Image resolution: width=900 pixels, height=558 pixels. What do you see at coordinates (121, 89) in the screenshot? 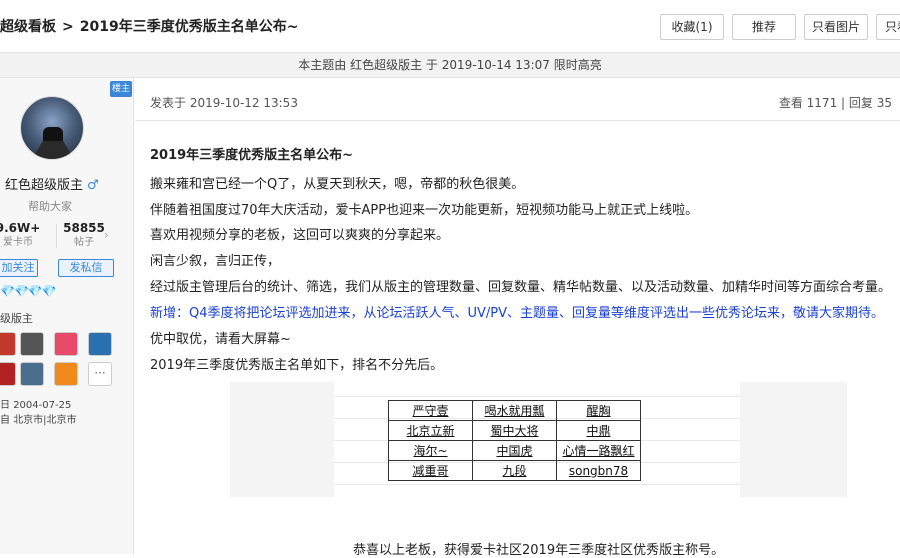
I see `op-badge: 楼主` at bounding box center [121, 89].